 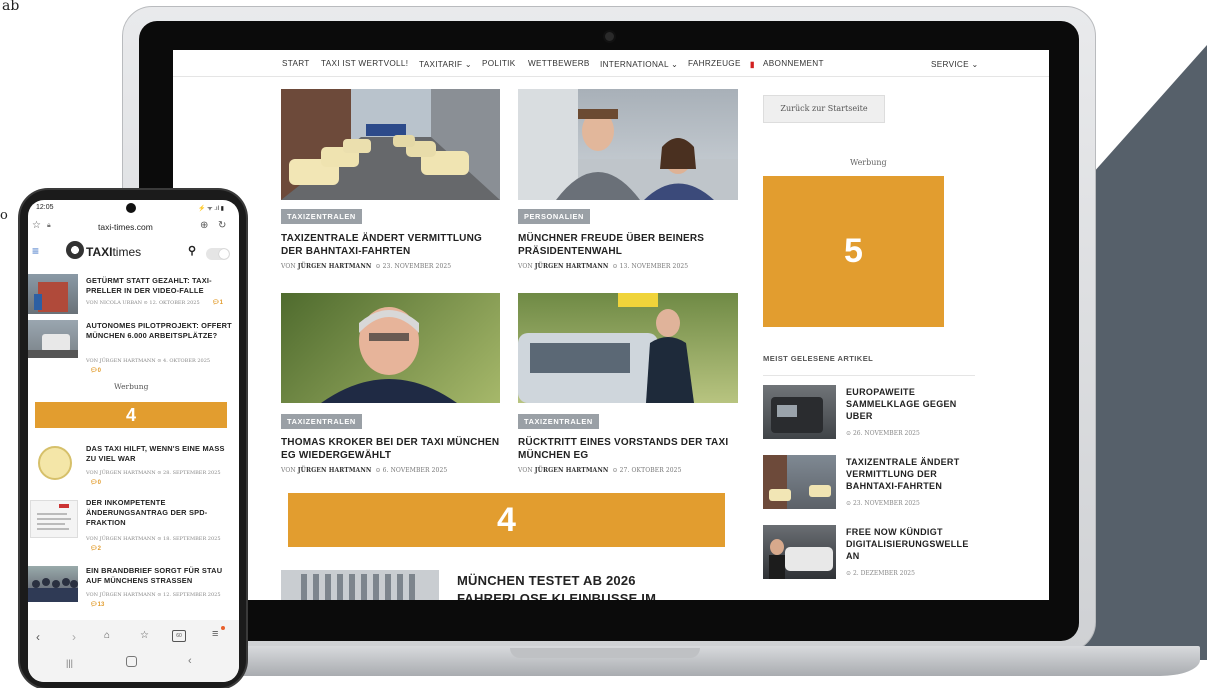 I want to click on article-image-building, so click(x=360, y=585).